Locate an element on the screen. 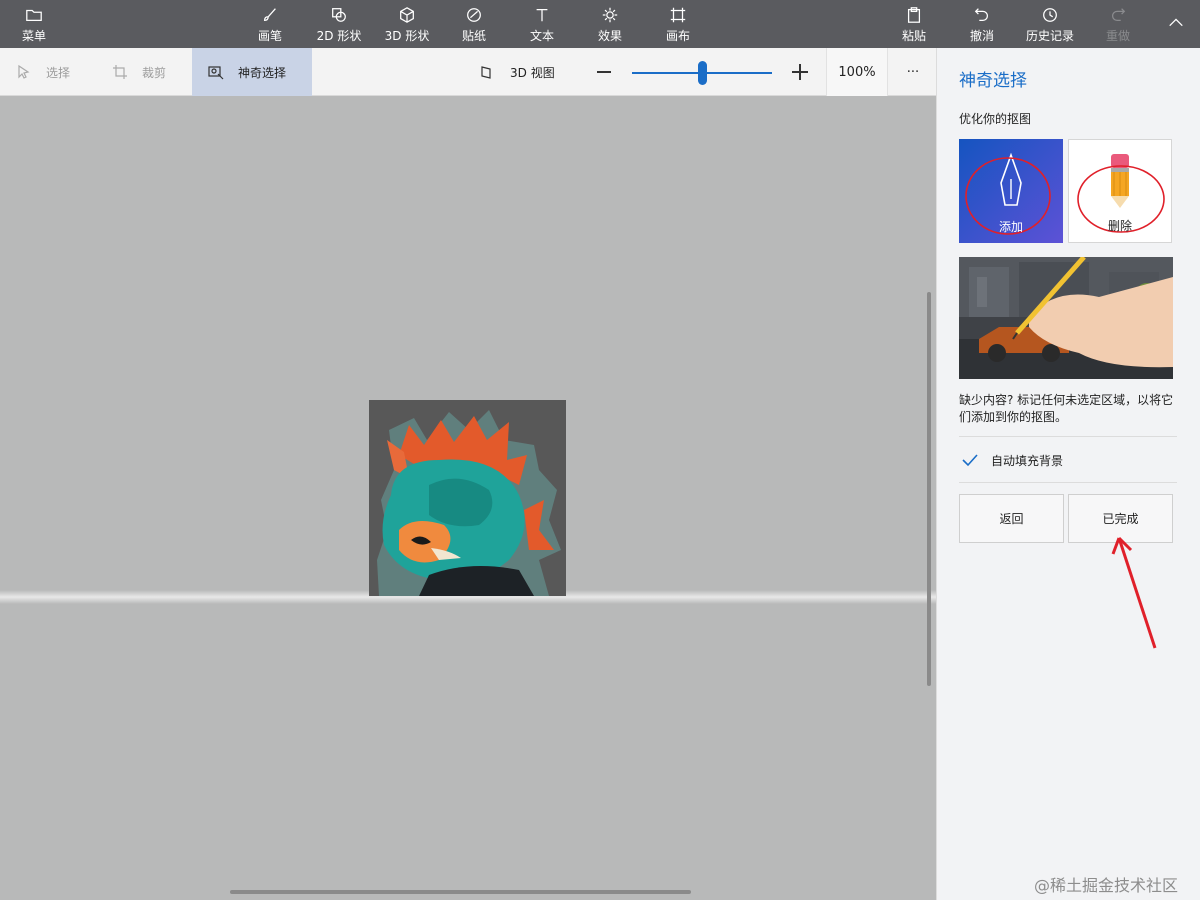 This screenshot has width=1200, height=900. undo-label: 撤消 is located at coordinates (981, 35).